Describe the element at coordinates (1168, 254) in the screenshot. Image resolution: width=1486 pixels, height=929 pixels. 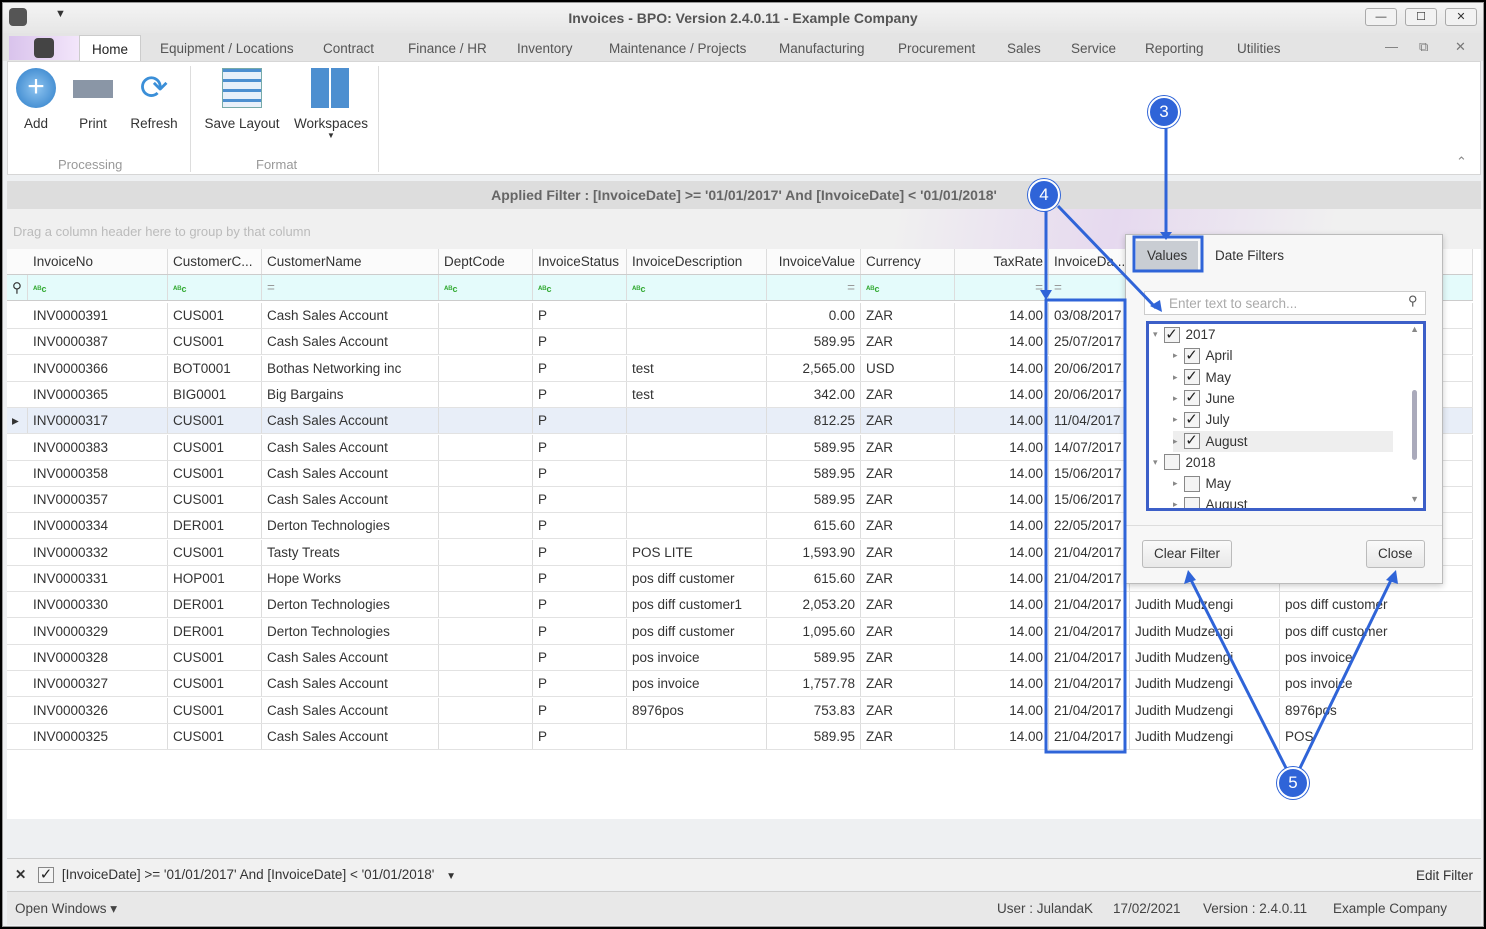
I see `annotation-values-tab-box` at that location.